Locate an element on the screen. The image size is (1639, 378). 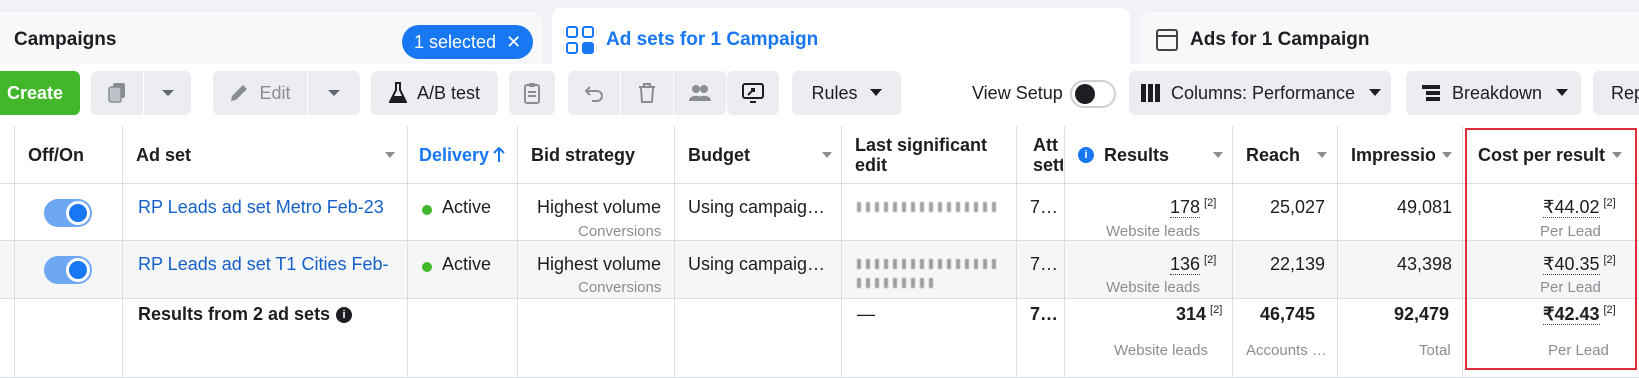
summary-cost-sub: Per Lead is located at coordinates (1578, 350).